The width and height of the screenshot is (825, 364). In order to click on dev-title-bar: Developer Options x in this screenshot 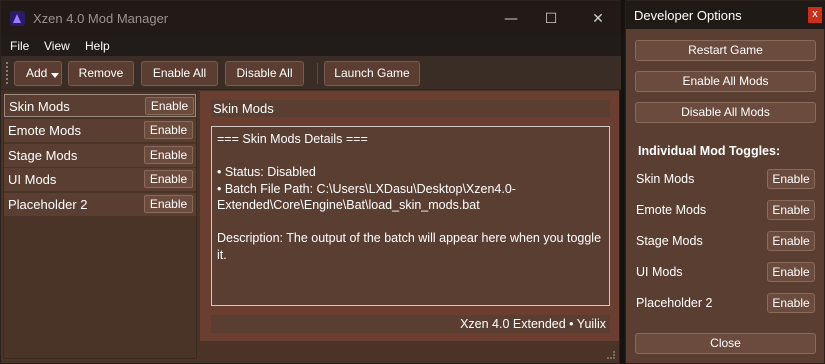, I will do `click(725, 15)`.